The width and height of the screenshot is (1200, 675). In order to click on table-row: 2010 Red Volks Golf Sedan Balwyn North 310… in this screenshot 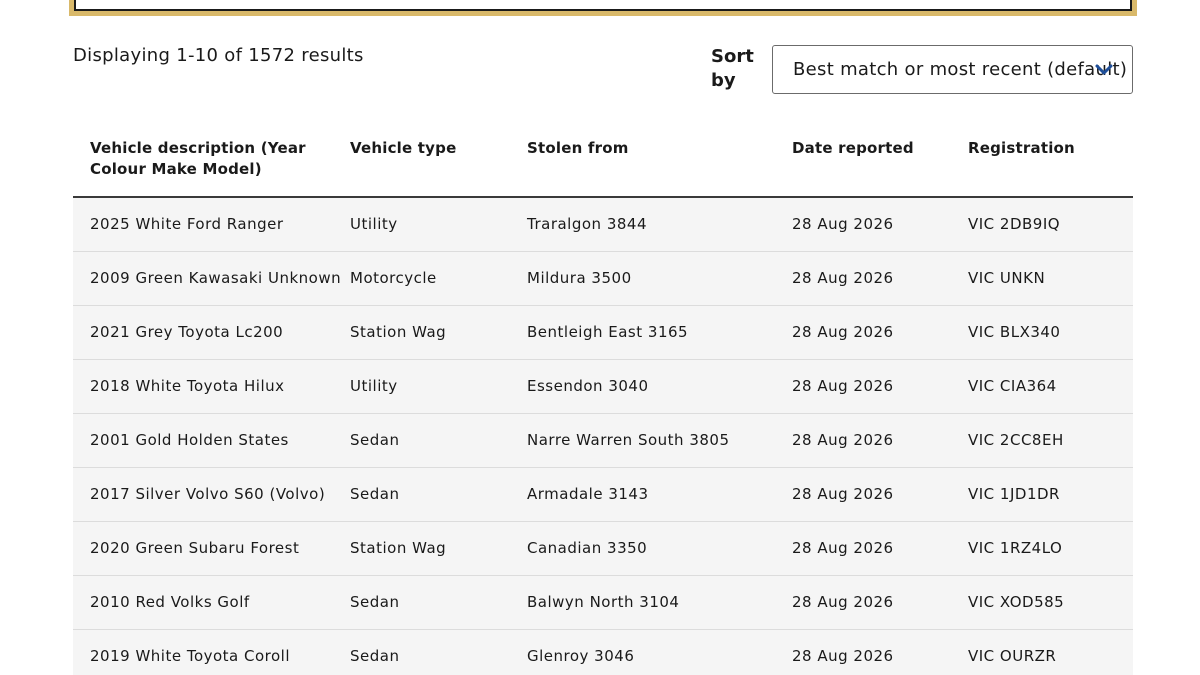, I will do `click(603, 603)`.